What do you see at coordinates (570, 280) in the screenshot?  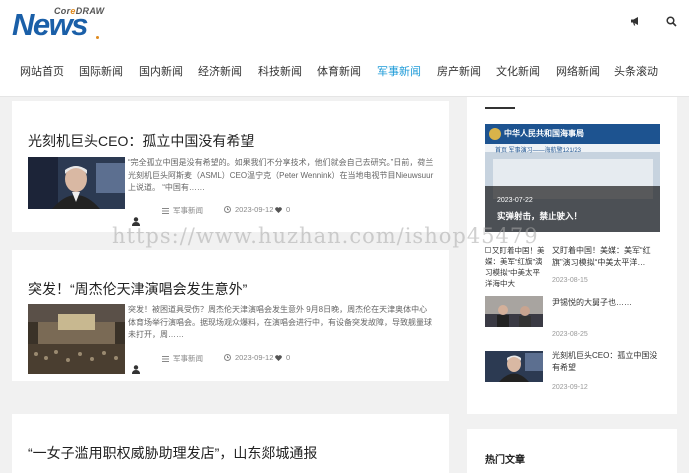 I see `sidebar-item-date: 2023-08-15` at bounding box center [570, 280].